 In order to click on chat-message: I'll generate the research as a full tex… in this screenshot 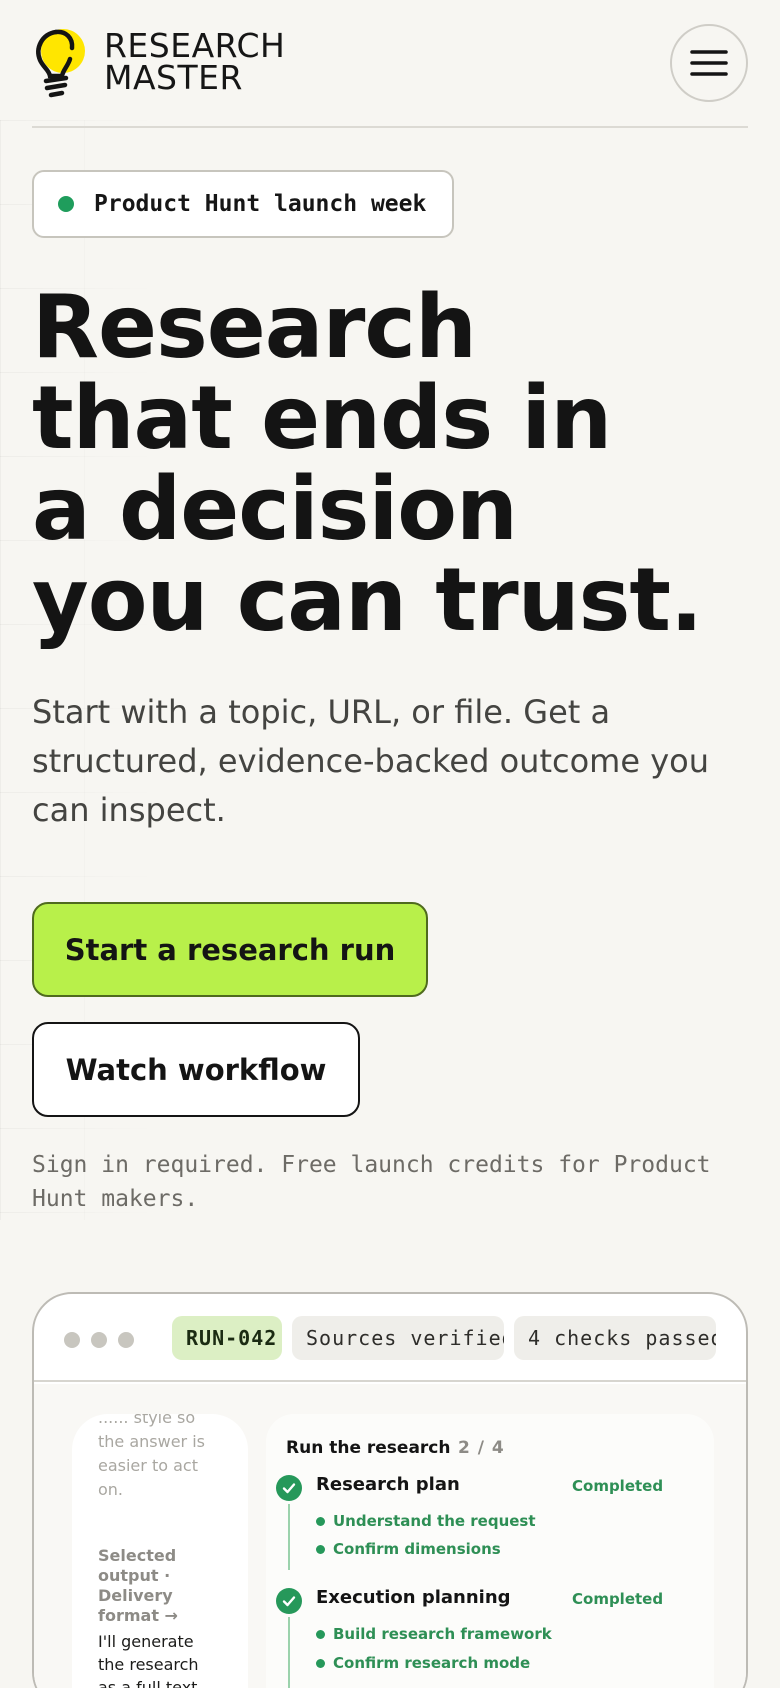, I will do `click(148, 1660)`.